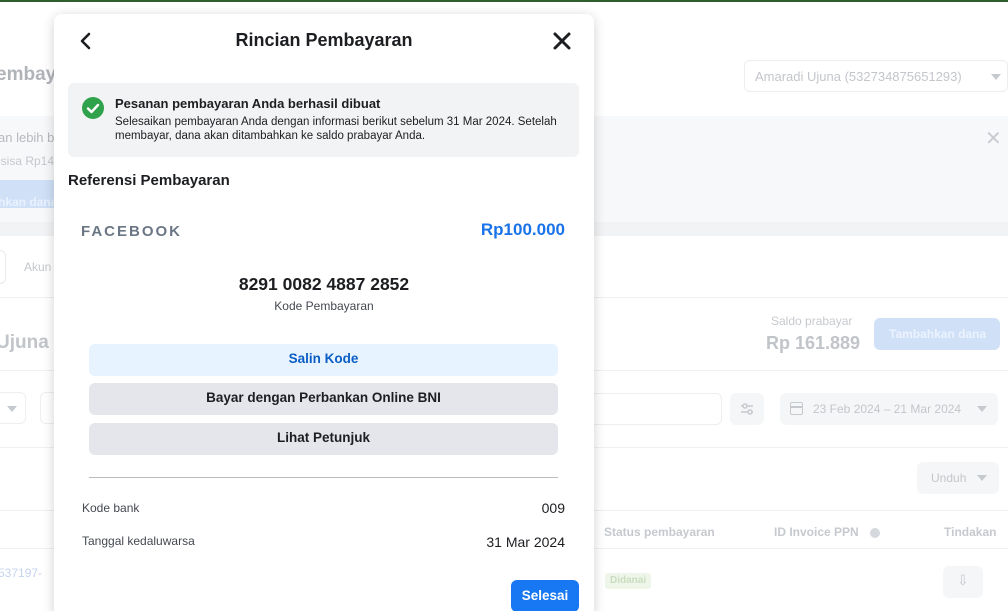 The image size is (1008, 611). I want to click on facebook-logo: FACEBOOK, so click(132, 231).